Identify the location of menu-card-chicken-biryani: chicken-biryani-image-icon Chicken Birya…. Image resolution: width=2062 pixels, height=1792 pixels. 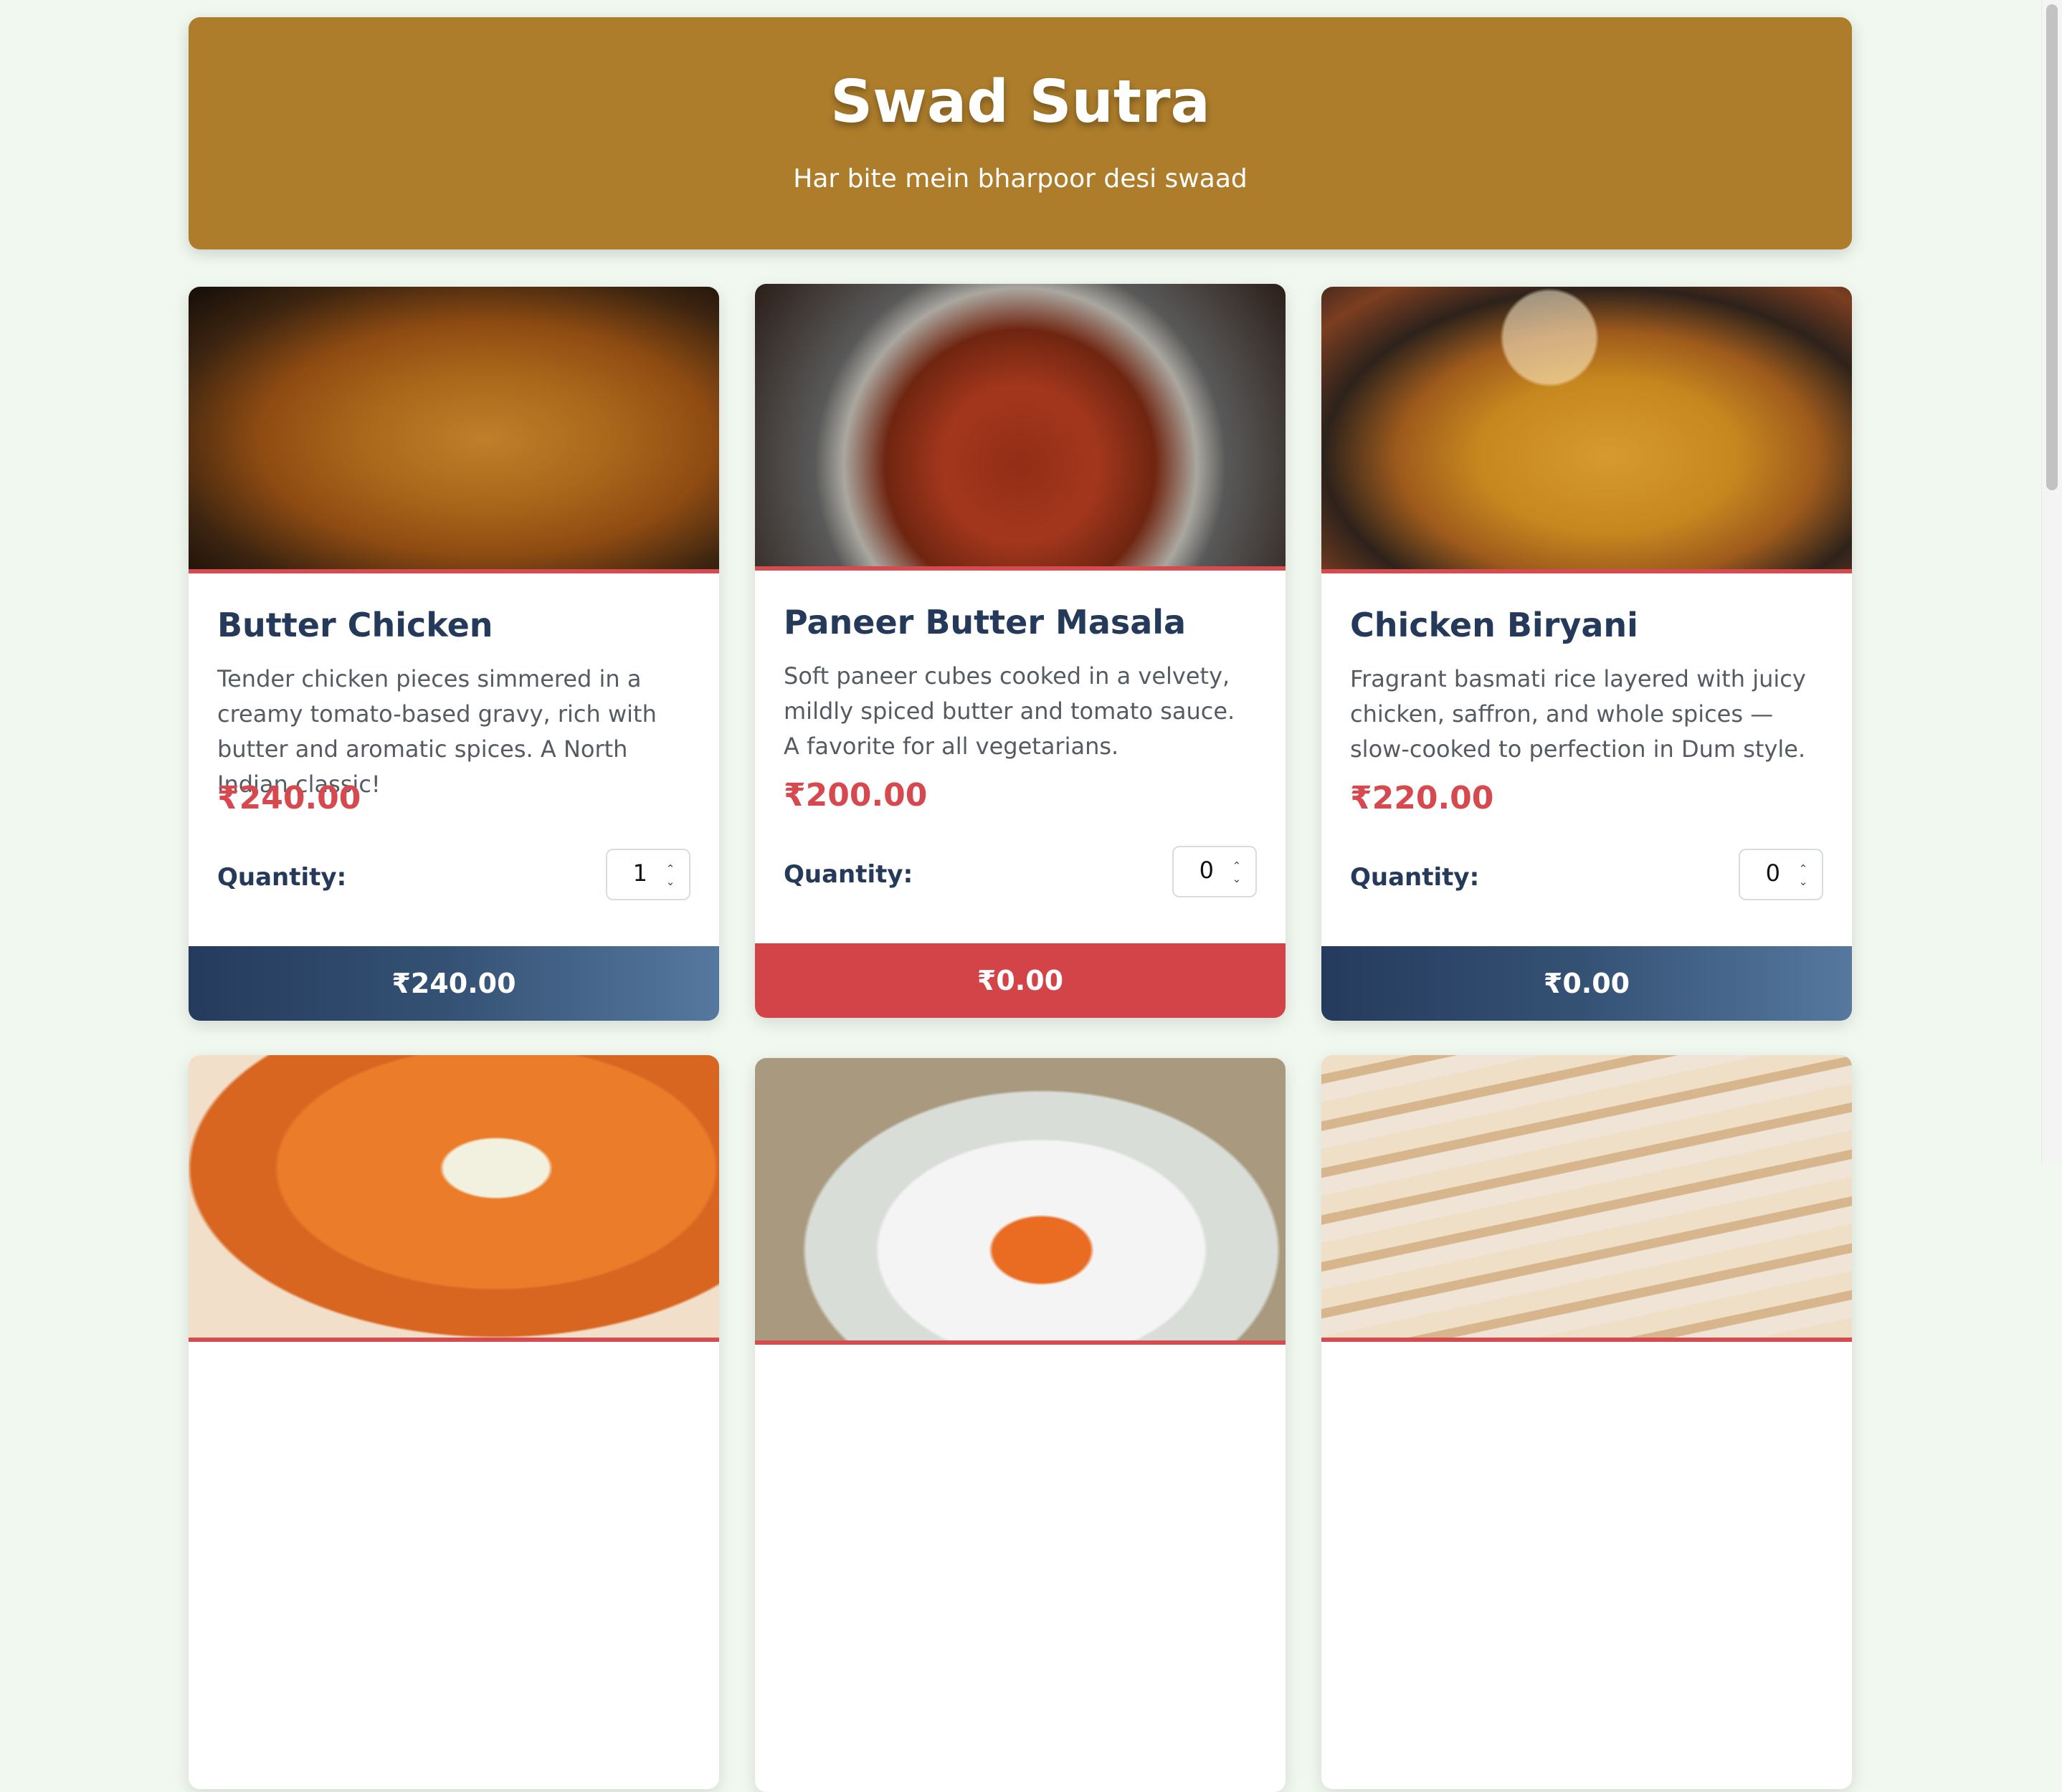
(1587, 654).